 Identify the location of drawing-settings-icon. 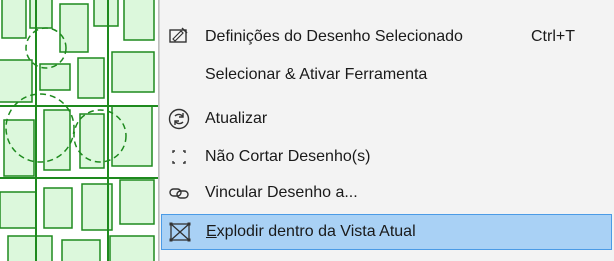
(179, 37).